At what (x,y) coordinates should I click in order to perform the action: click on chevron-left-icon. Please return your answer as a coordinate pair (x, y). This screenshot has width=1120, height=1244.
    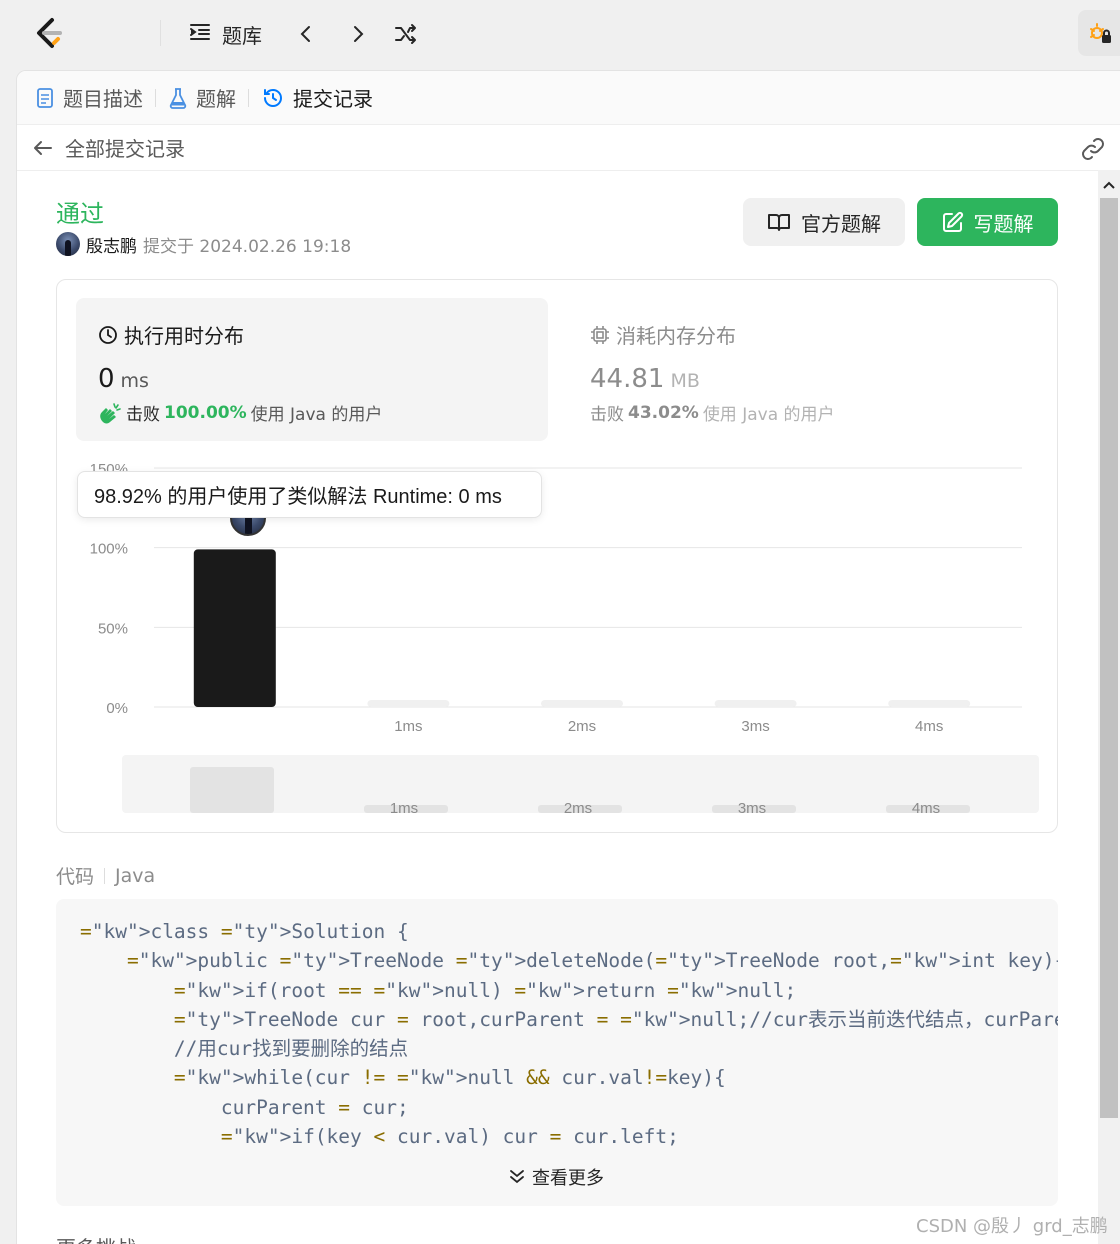
    Looking at the image, I should click on (305, 34).